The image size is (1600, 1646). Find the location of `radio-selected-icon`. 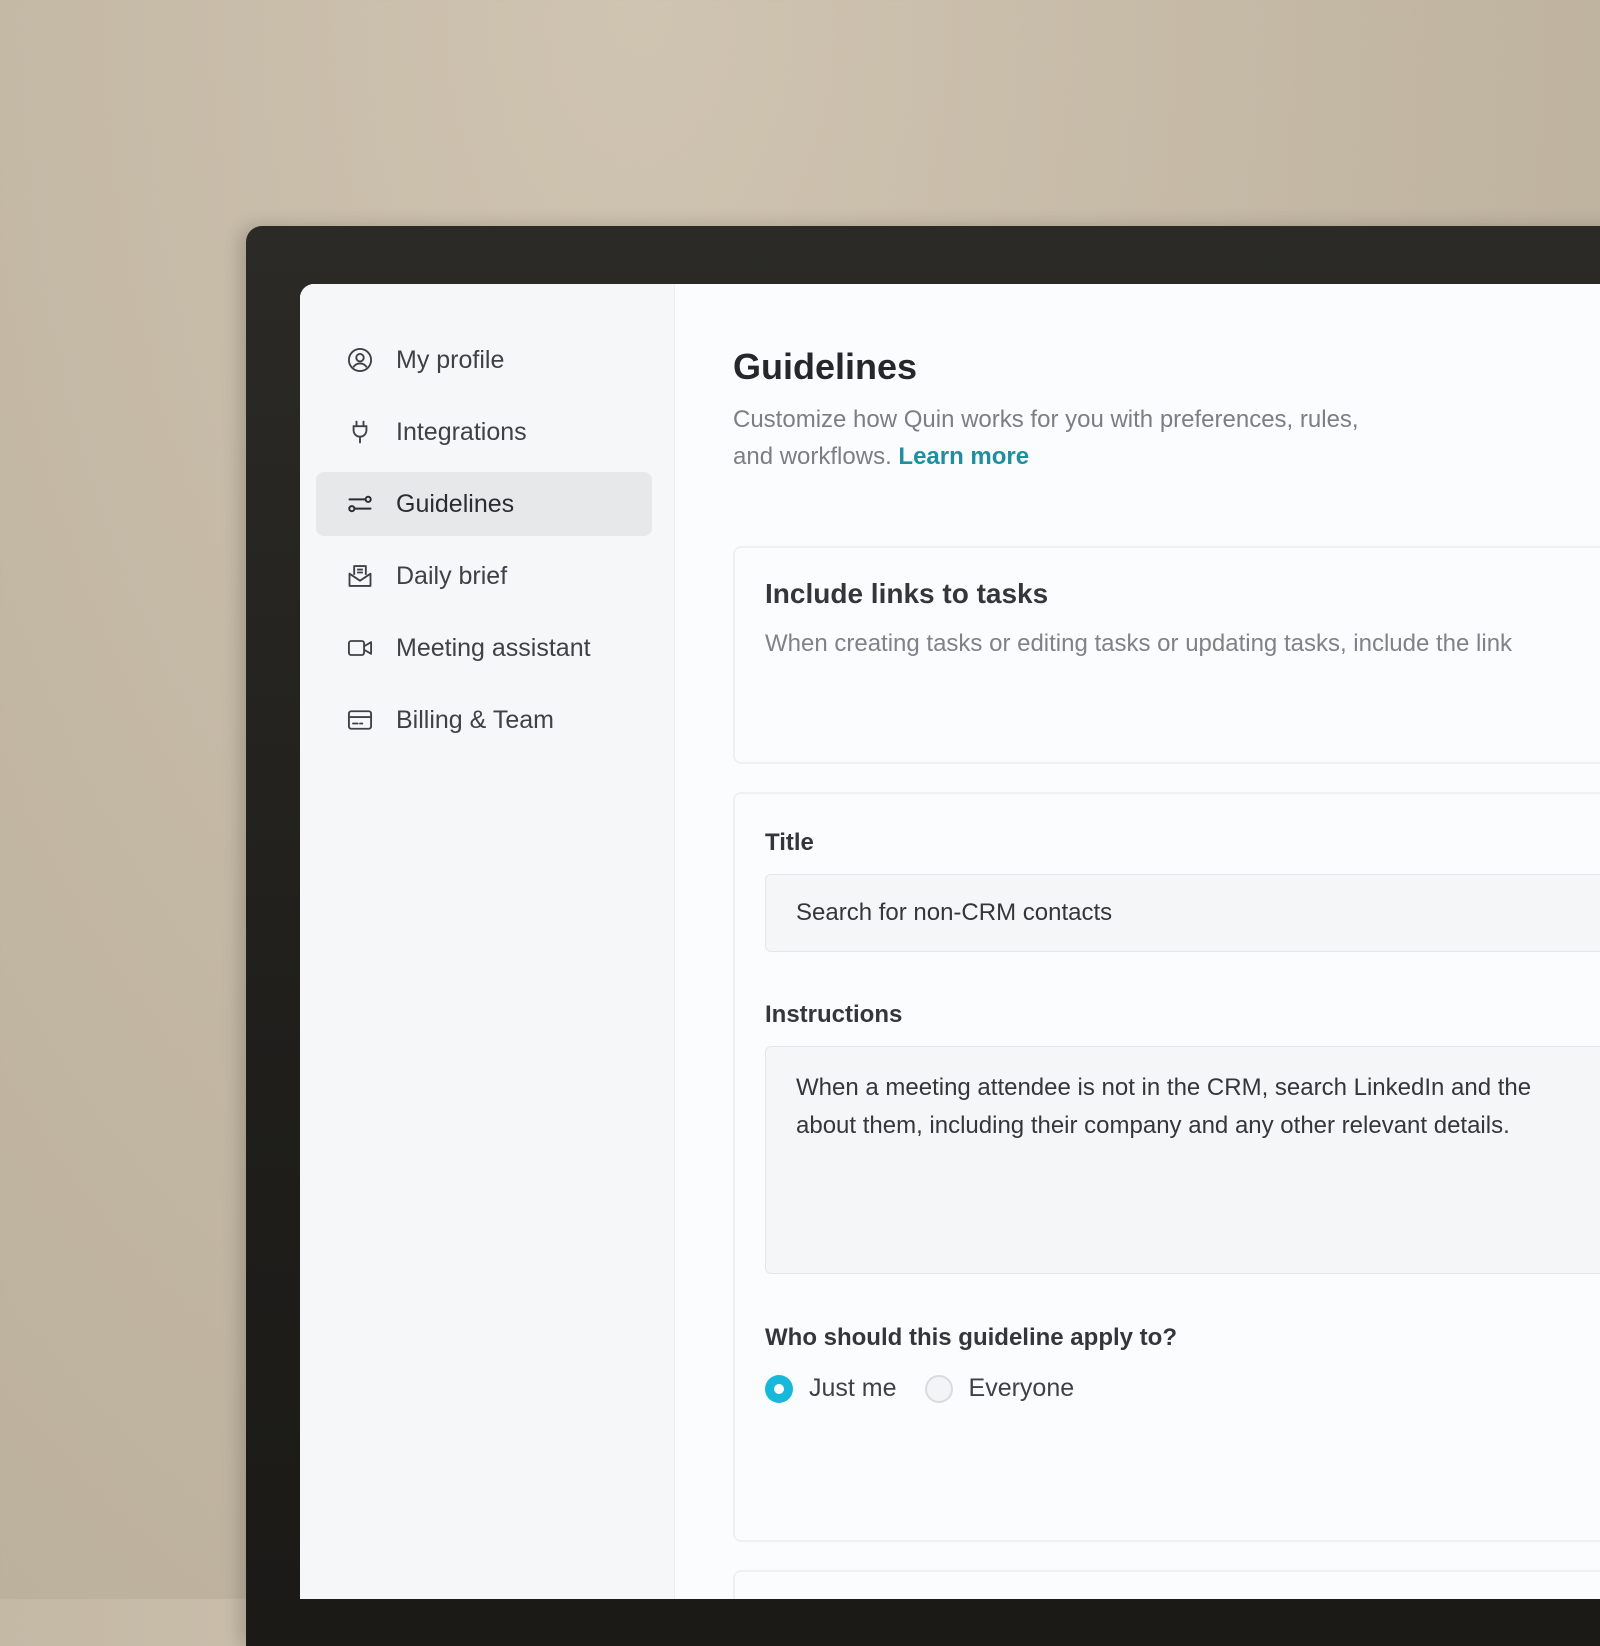

radio-selected-icon is located at coordinates (779, 1388).